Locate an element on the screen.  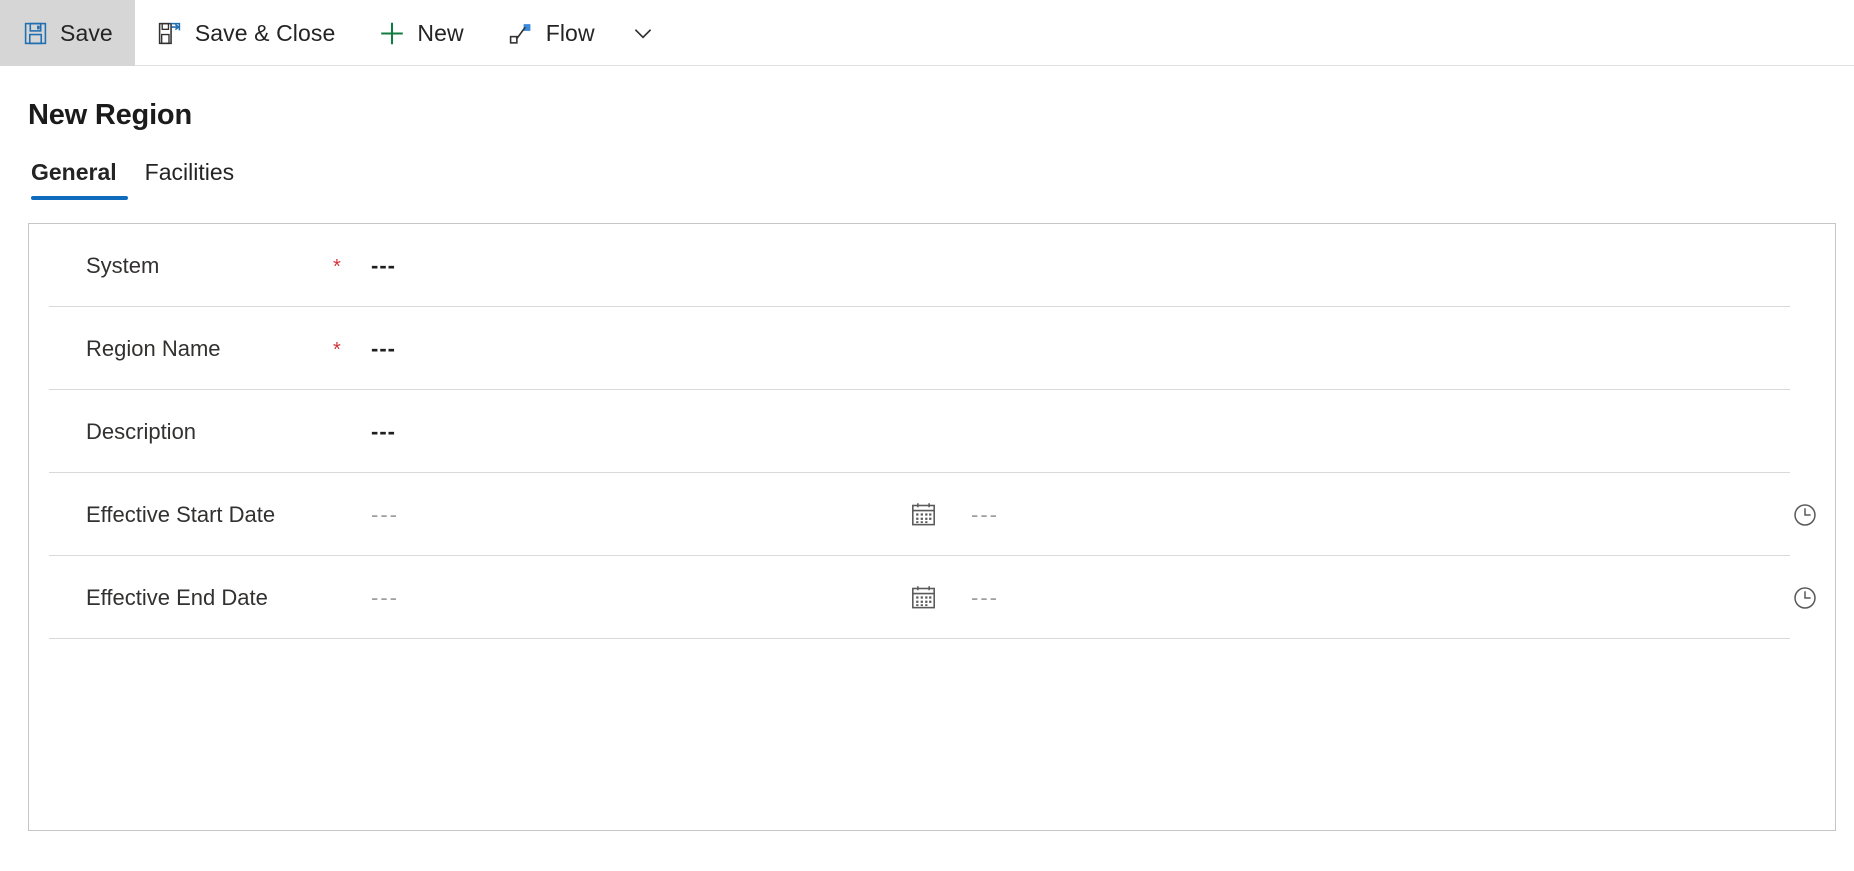
field-row-system: System * --- is located at coordinates (932, 265).